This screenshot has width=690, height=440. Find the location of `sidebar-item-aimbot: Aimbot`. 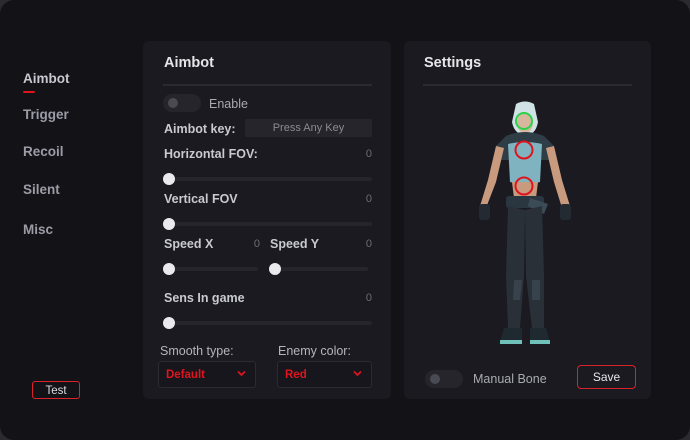

sidebar-item-aimbot: Aimbot is located at coordinates (46, 78).